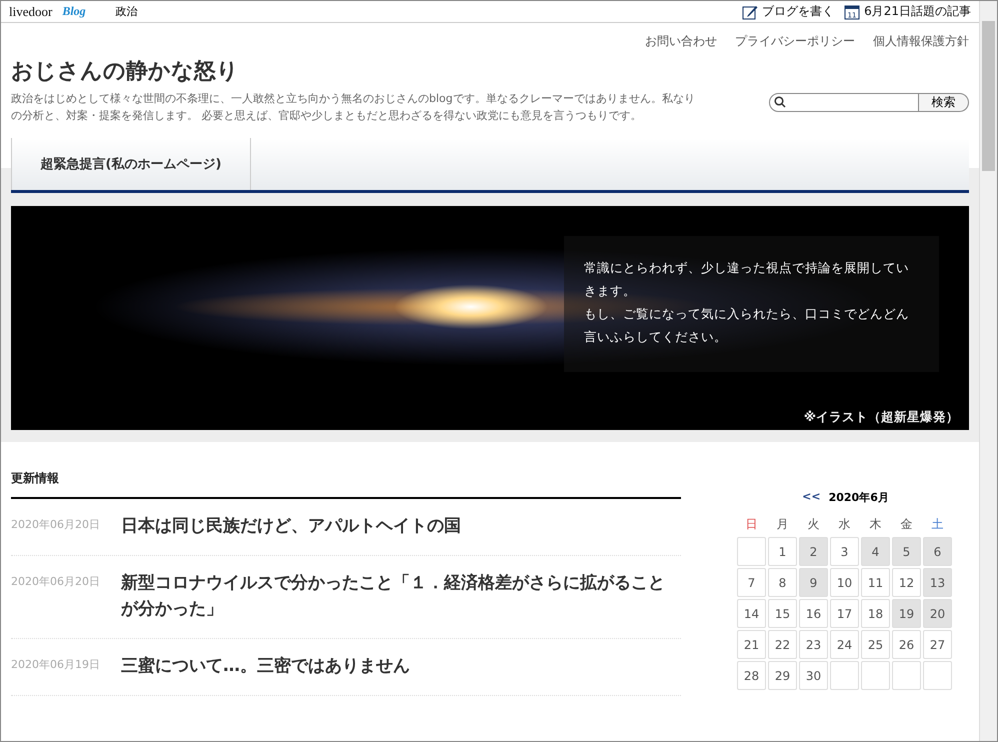  Describe the element at coordinates (875, 524) in the screenshot. I see `weekday-label: 木` at that location.